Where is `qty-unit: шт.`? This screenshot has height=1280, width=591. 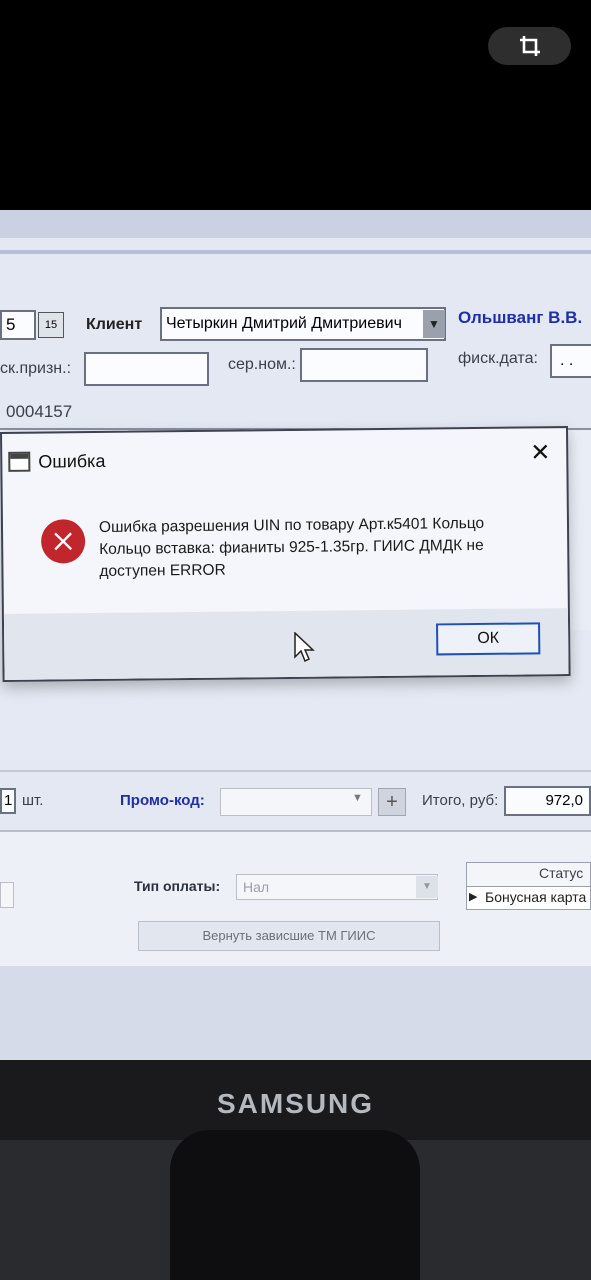 qty-unit: шт. is located at coordinates (33, 800).